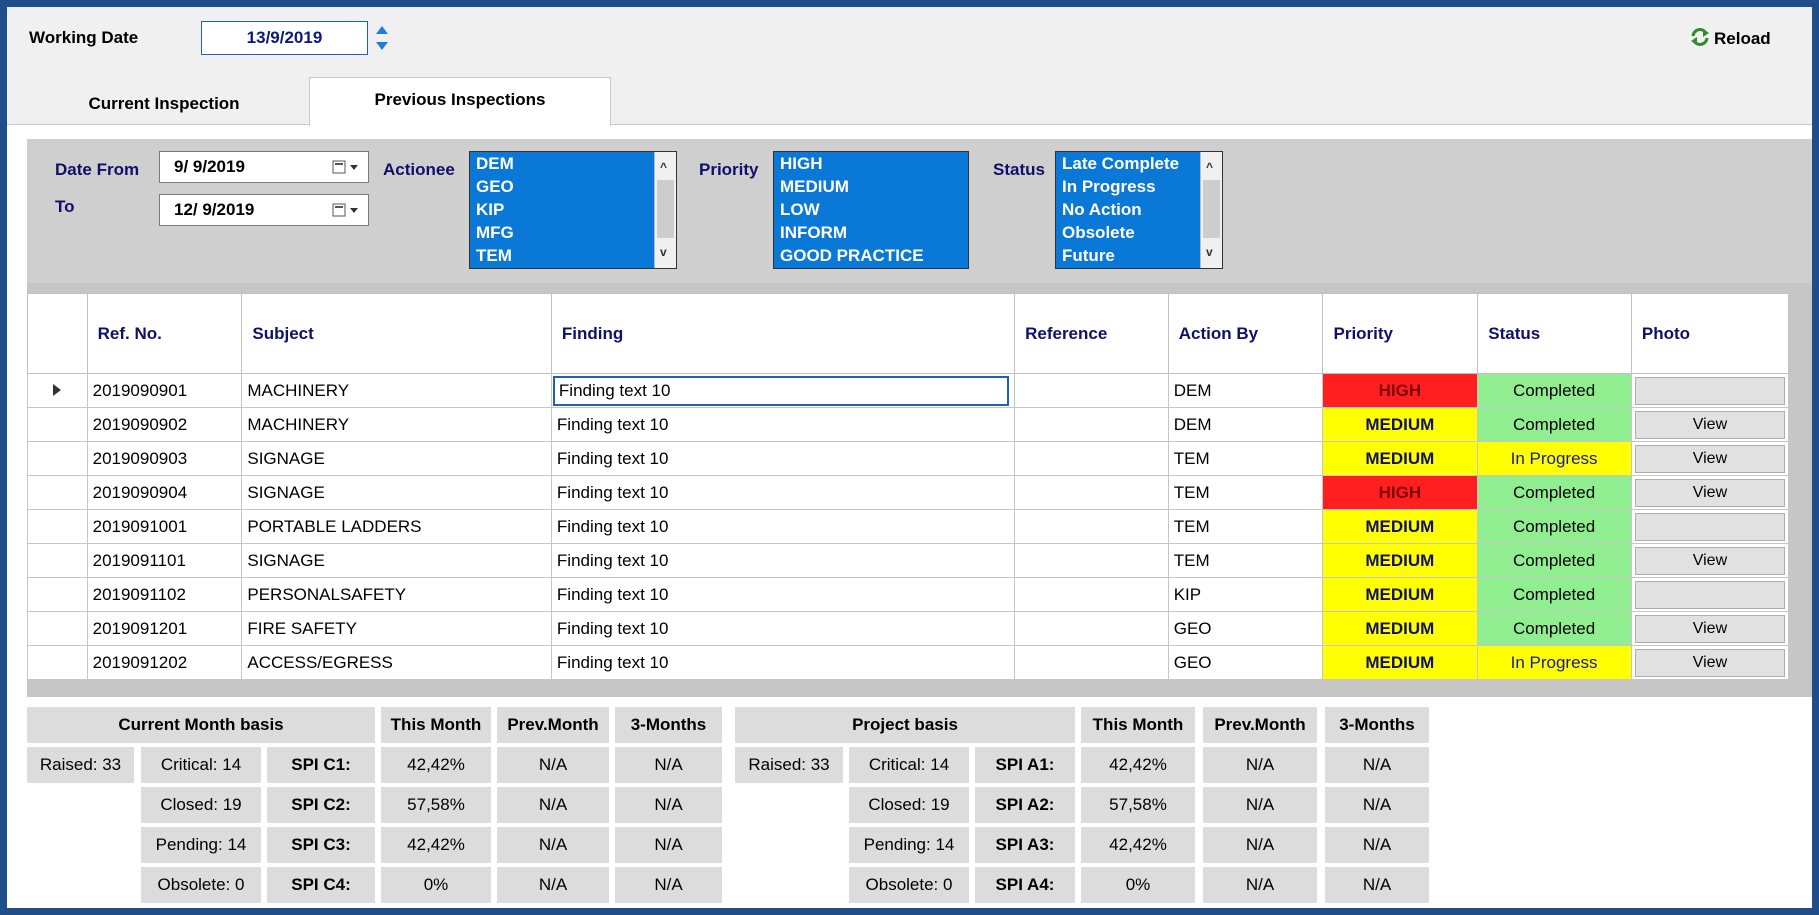  I want to click on tab-current-inspection: Current Inspection, so click(164, 104).